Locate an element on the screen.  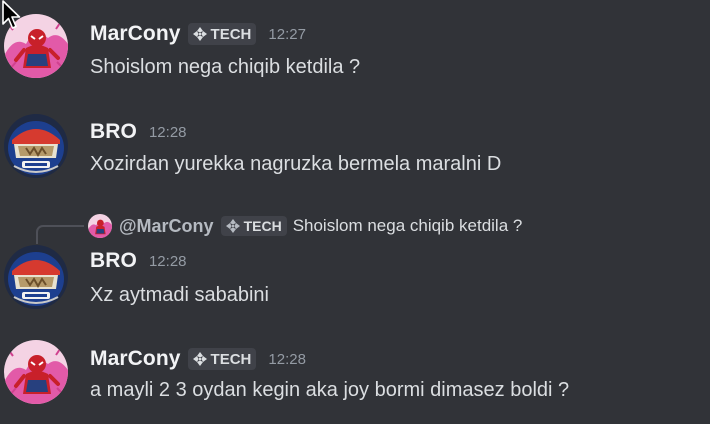
reply-preview-text: Shoislom nega chiqib ketdila ? is located at coordinates (408, 226).